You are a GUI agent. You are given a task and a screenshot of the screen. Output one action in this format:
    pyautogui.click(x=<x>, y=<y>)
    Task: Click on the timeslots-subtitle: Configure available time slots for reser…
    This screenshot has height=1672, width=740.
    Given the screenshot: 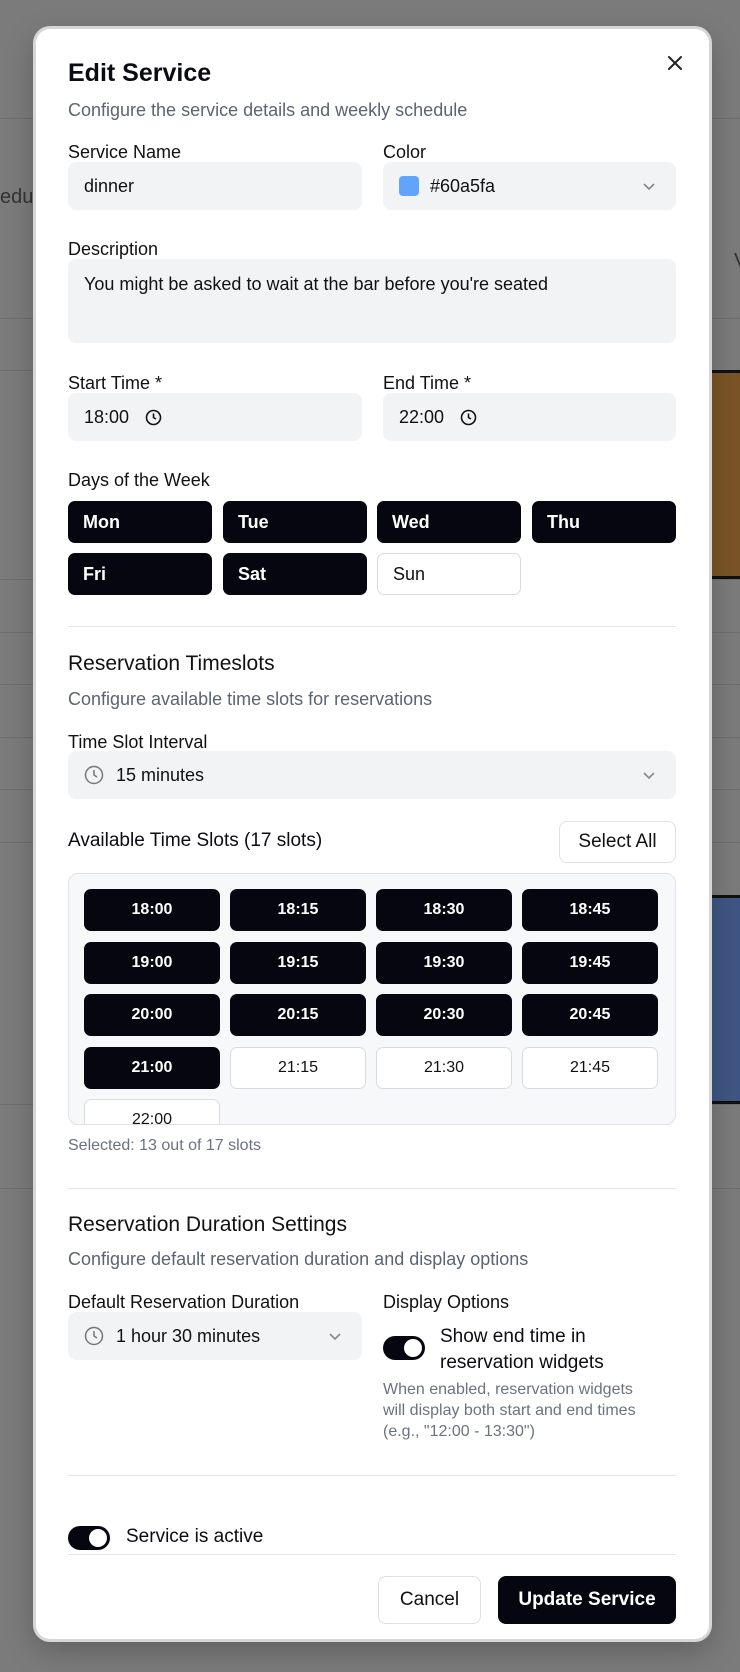 What is the action you would take?
    pyautogui.click(x=250, y=699)
    